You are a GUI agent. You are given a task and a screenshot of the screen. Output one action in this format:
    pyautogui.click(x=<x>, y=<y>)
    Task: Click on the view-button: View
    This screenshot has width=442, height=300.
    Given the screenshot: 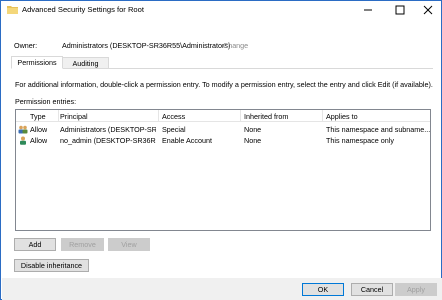 What is the action you would take?
    pyautogui.click(x=129, y=244)
    